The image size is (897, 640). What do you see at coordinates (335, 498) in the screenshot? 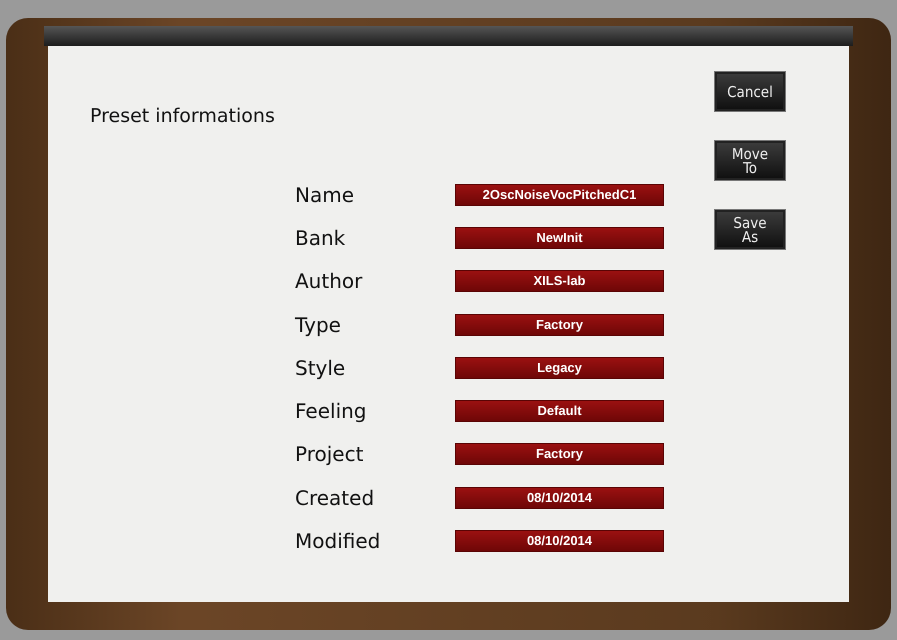
I see `field-label: Created` at bounding box center [335, 498].